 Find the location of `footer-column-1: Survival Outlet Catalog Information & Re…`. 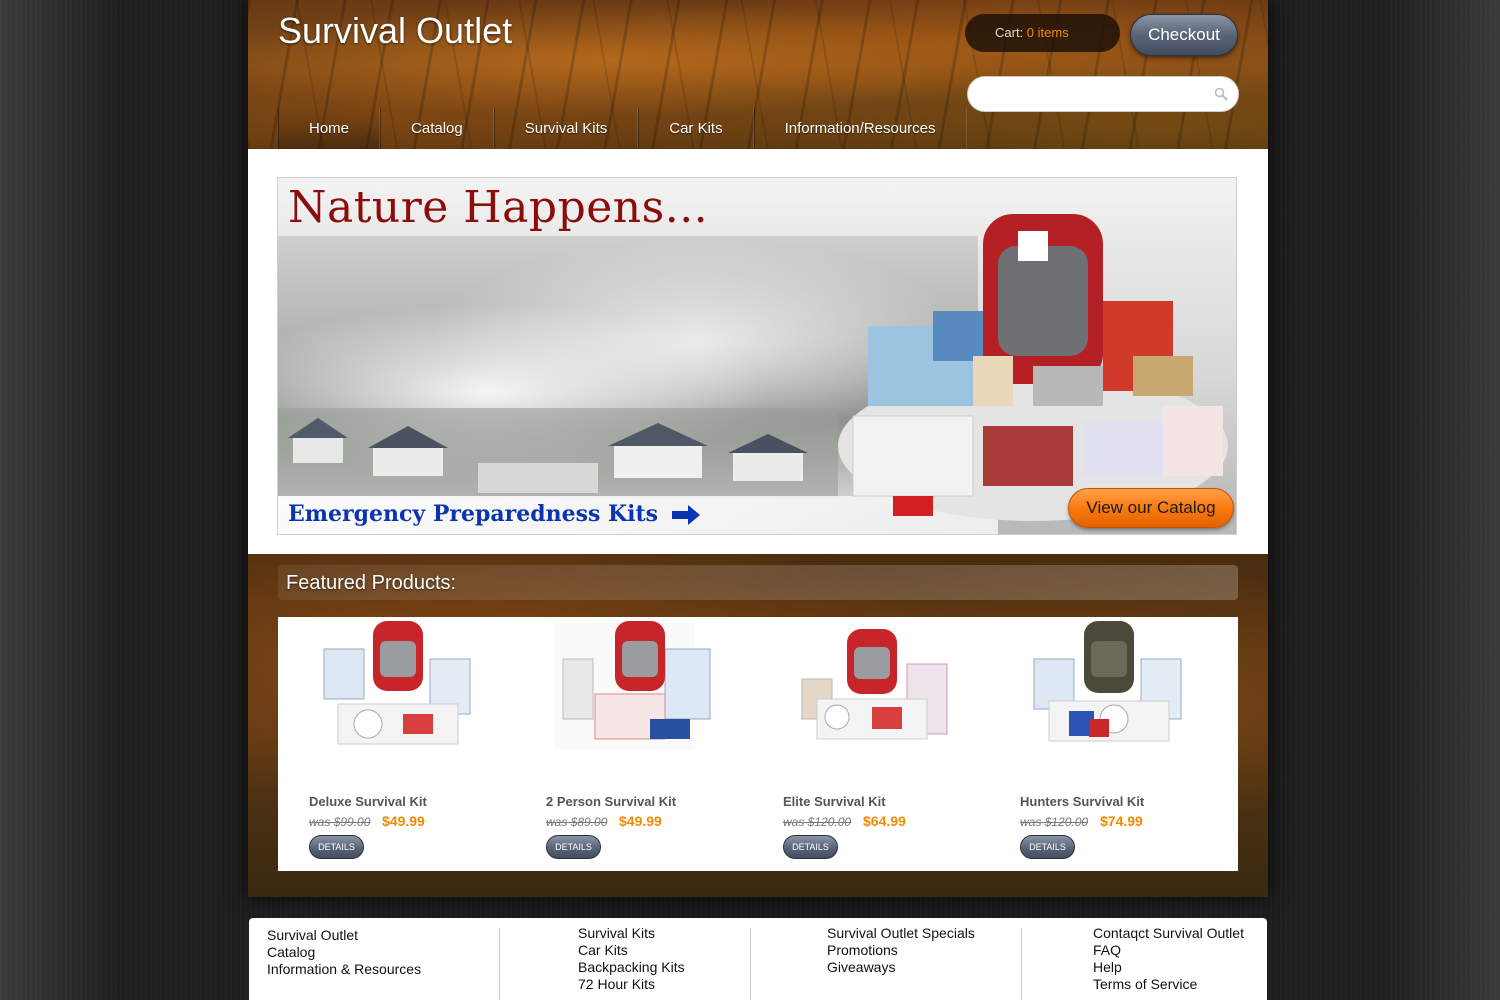

footer-column-1: Survival Outlet Catalog Information & Re… is located at coordinates (344, 952).